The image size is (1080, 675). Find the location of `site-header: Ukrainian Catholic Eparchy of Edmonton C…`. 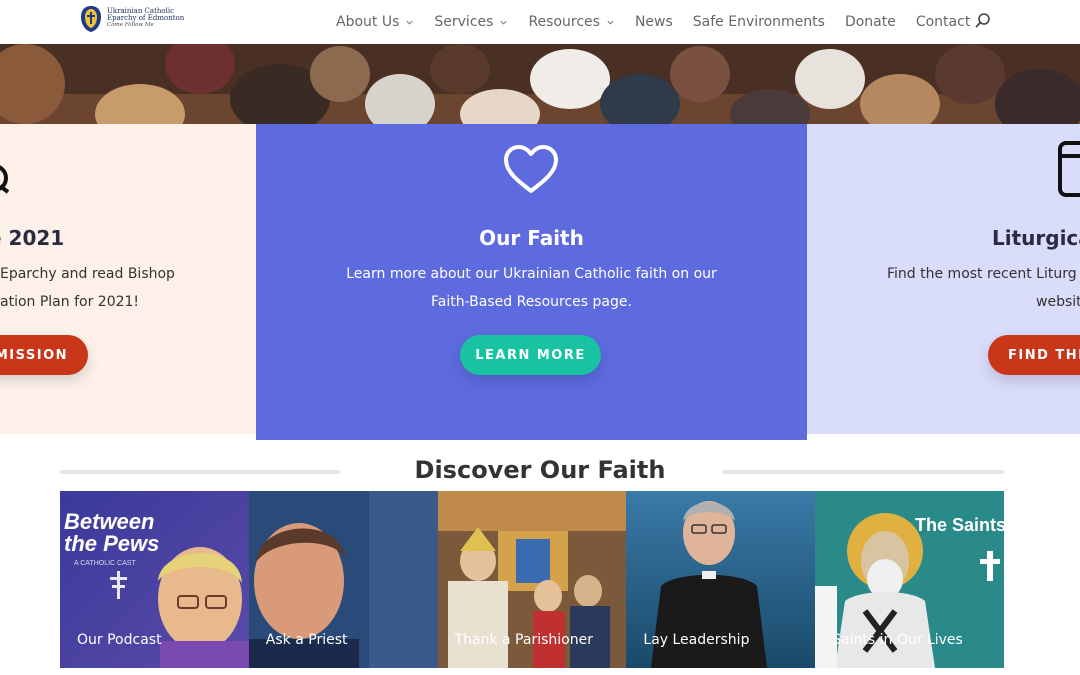

site-header: Ukrainian Catholic Eparchy of Edmonton C… is located at coordinates (540, 22).